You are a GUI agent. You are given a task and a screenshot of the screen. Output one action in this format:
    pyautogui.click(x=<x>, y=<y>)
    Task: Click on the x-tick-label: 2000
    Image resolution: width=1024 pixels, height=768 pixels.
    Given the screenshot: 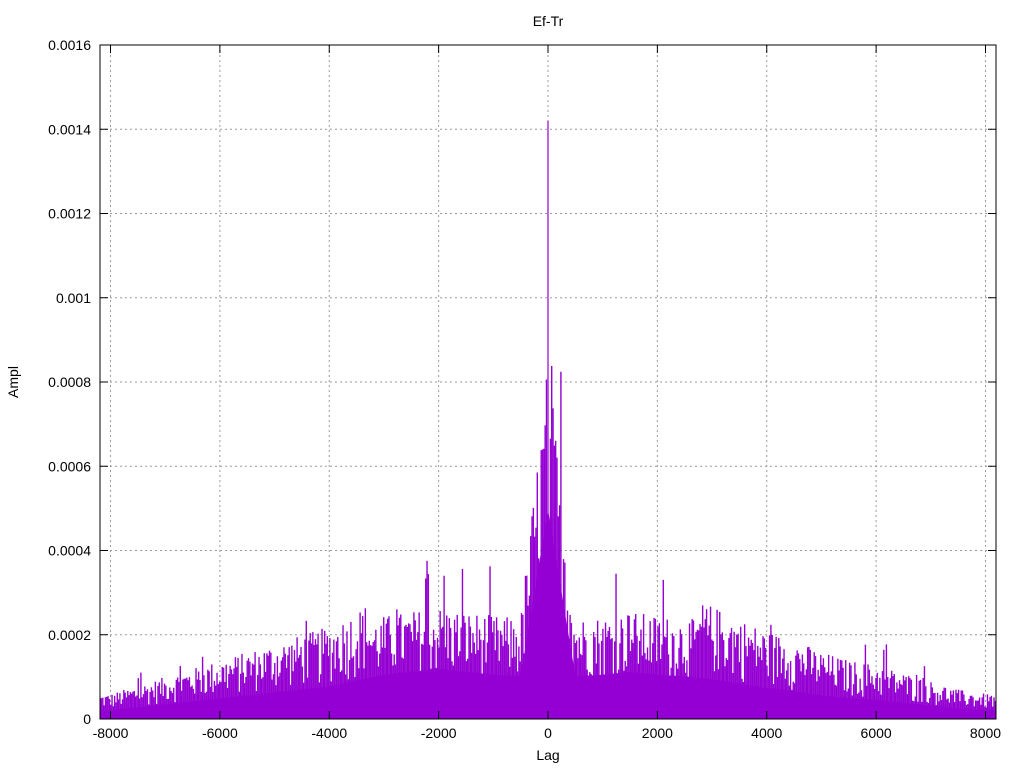 What is the action you would take?
    pyautogui.click(x=657, y=733)
    